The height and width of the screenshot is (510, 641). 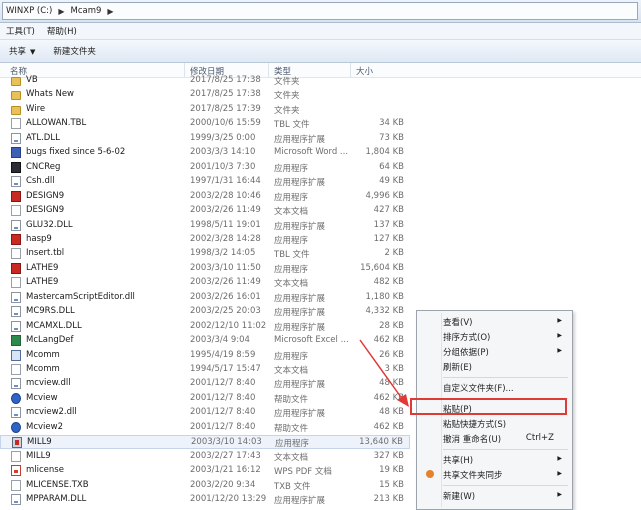 What do you see at coordinates (458, 323) in the screenshot?
I see `menu-item-view-label: 查看(V)` at bounding box center [458, 323].